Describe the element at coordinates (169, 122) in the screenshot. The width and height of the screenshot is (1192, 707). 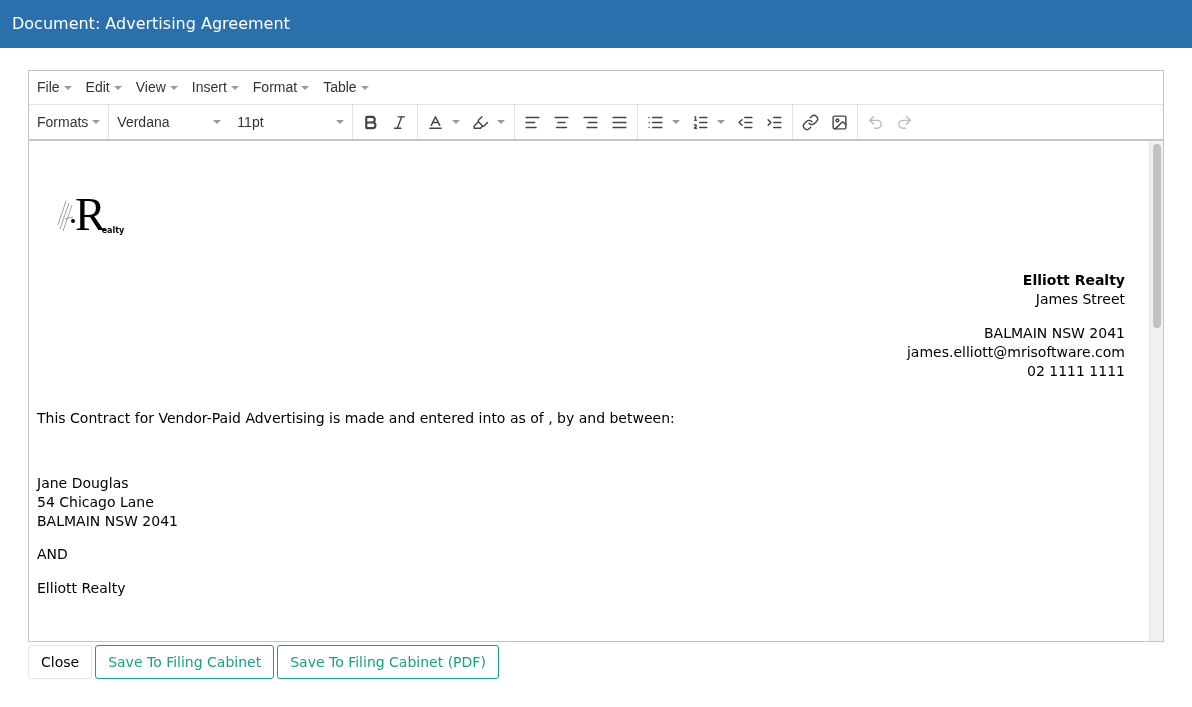
I see `font-dropdown: Verdana` at that location.